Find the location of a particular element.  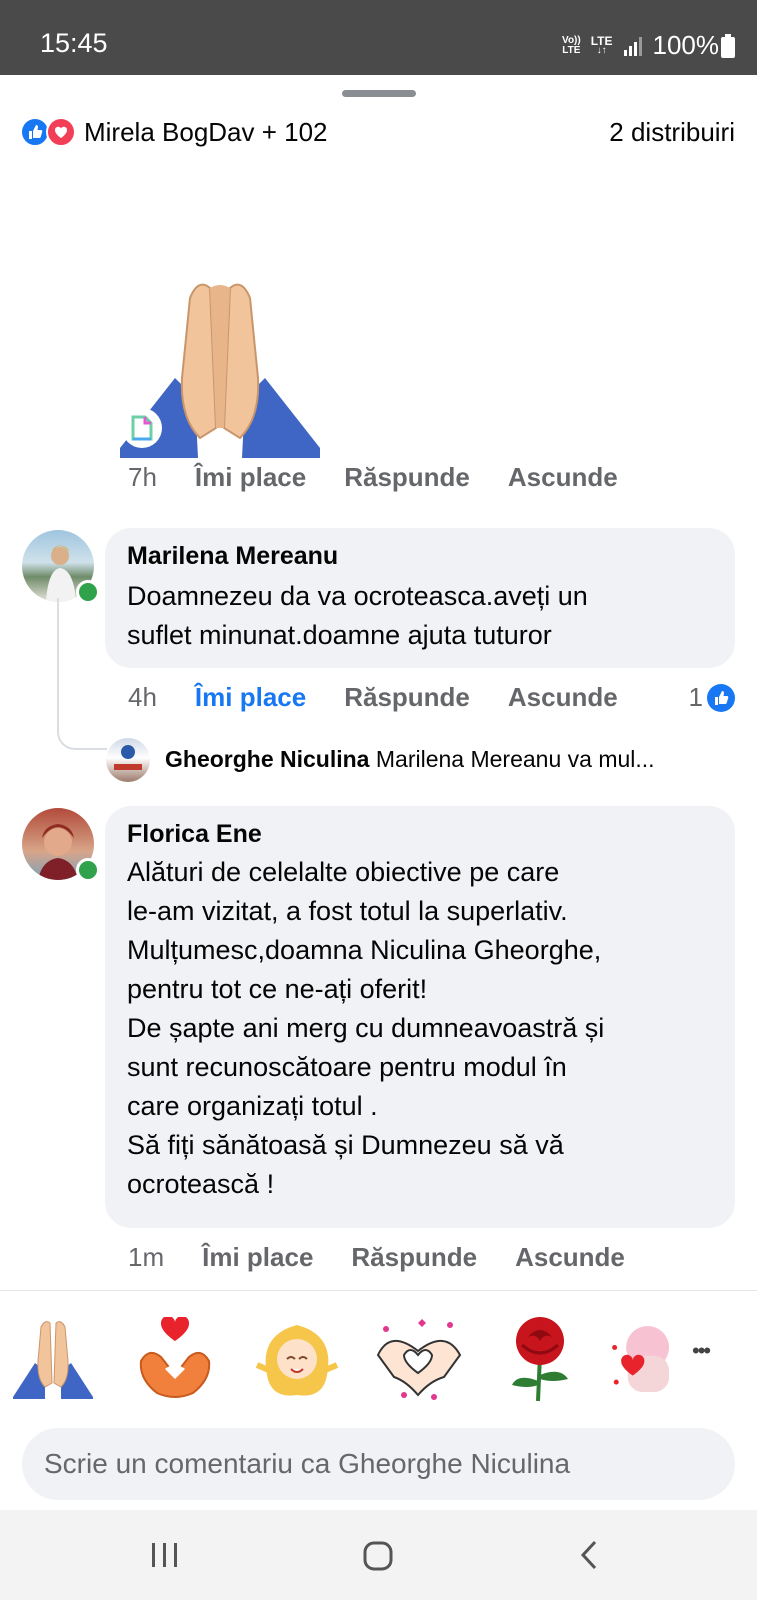

battery-icon is located at coordinates (728, 45).